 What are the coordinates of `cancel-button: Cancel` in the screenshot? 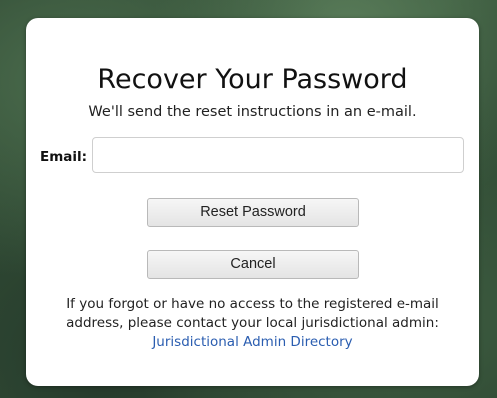 It's located at (253, 264).